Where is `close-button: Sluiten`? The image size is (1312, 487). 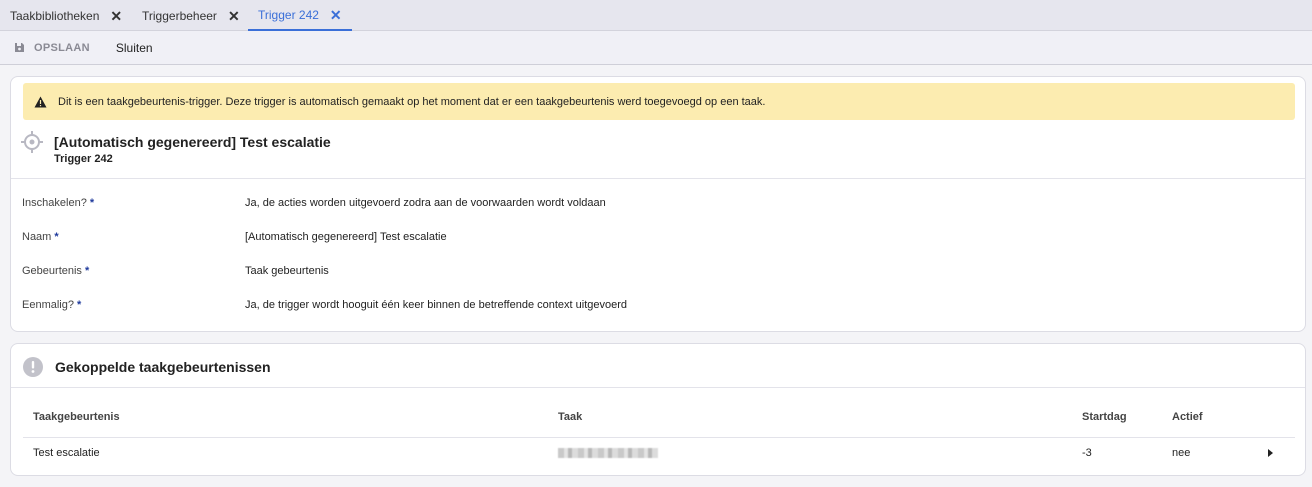
close-button: Sluiten is located at coordinates (134, 48).